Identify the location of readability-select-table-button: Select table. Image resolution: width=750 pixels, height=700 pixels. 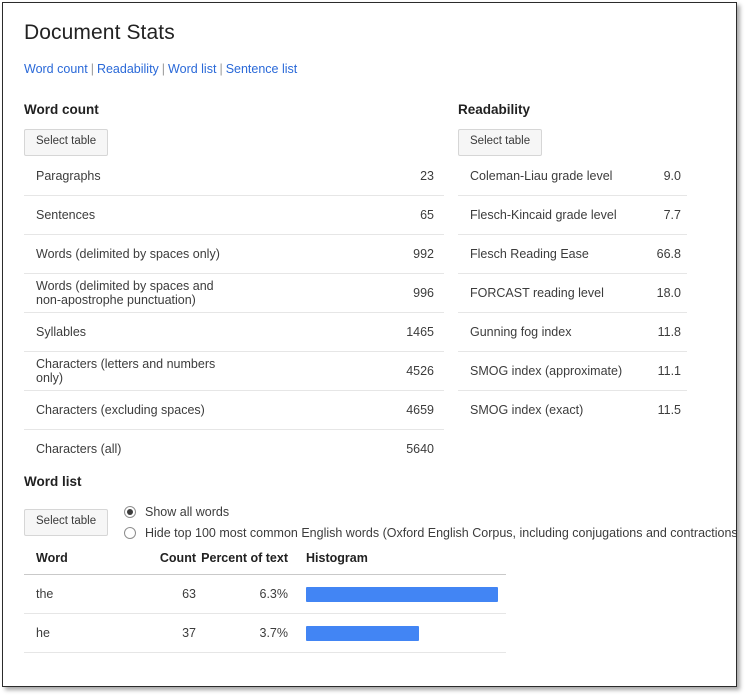
(500, 142).